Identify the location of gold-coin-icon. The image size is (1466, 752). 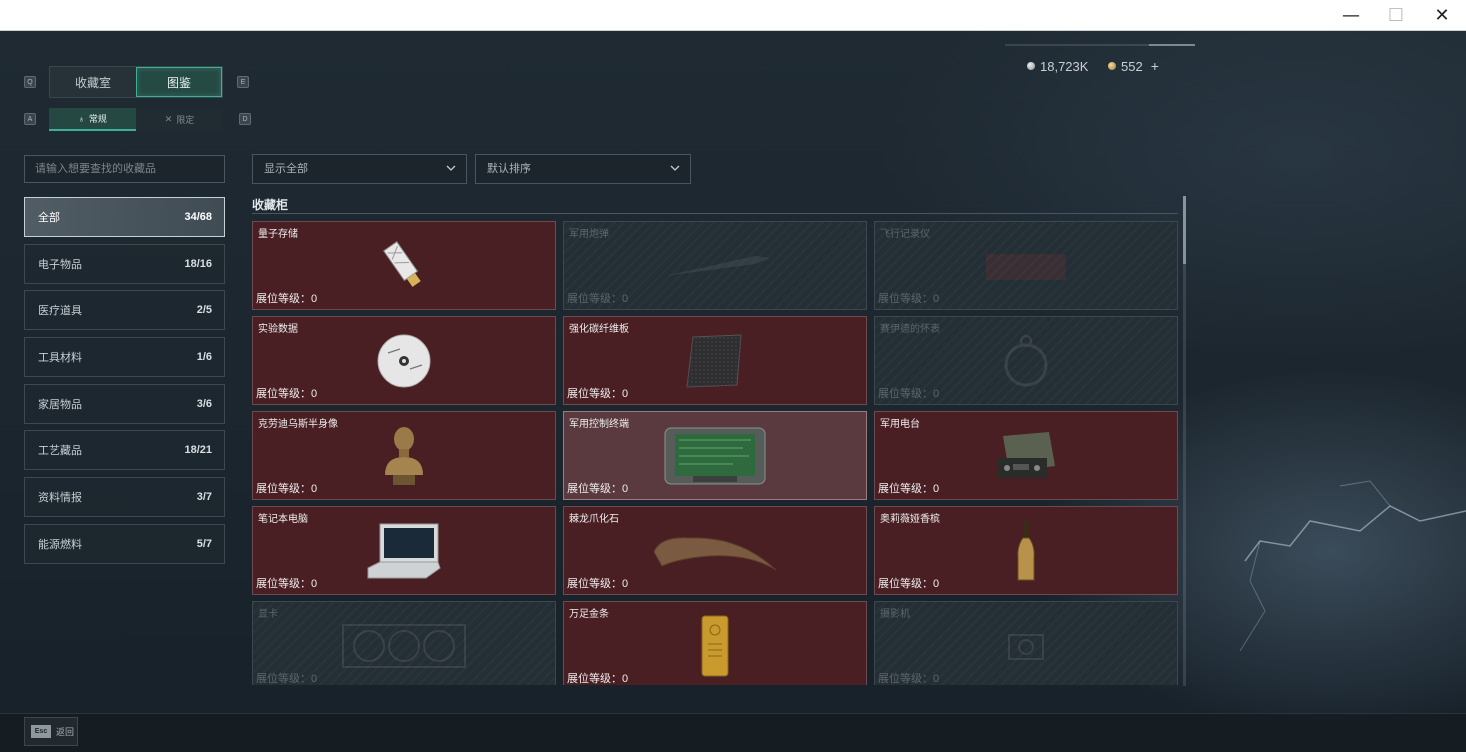
(1112, 66).